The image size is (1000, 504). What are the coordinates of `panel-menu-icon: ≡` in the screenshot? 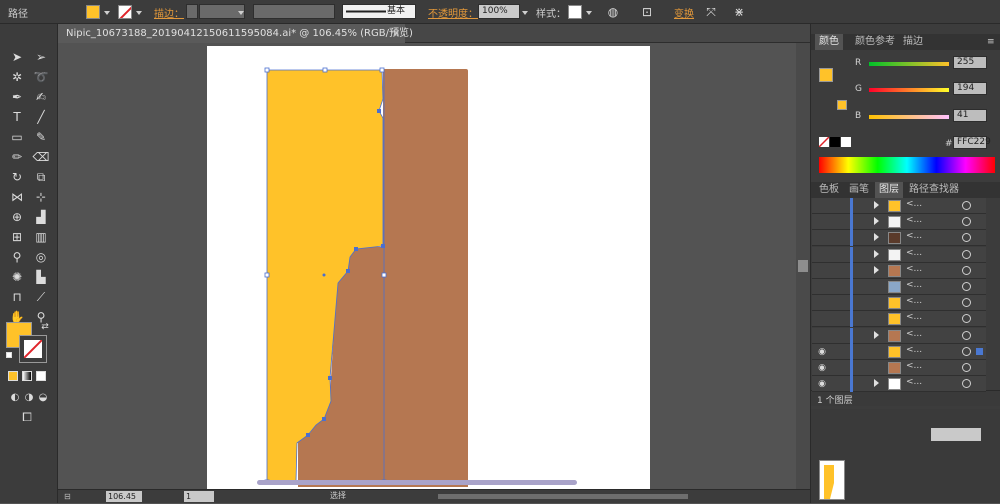 It's located at (991, 42).